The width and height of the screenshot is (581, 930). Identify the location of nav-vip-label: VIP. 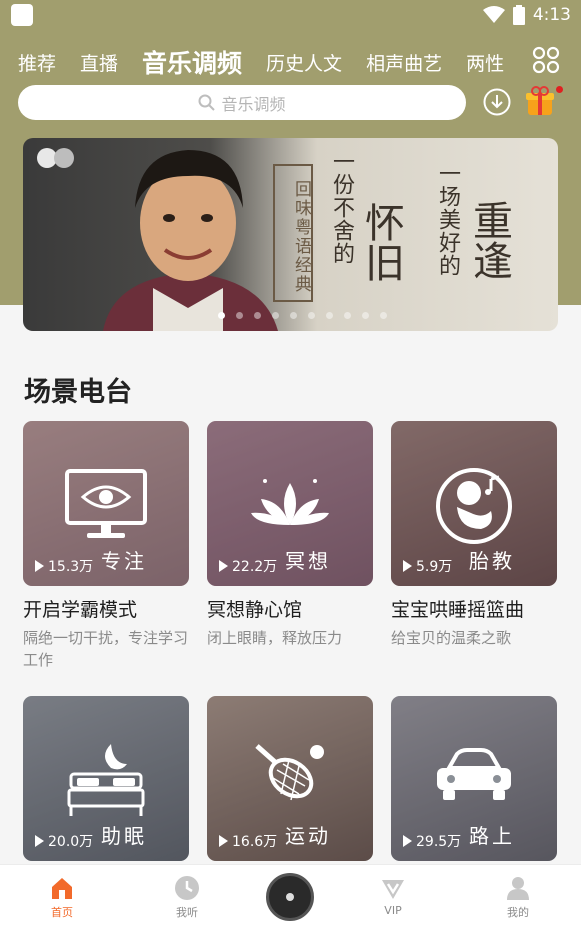
(393, 910).